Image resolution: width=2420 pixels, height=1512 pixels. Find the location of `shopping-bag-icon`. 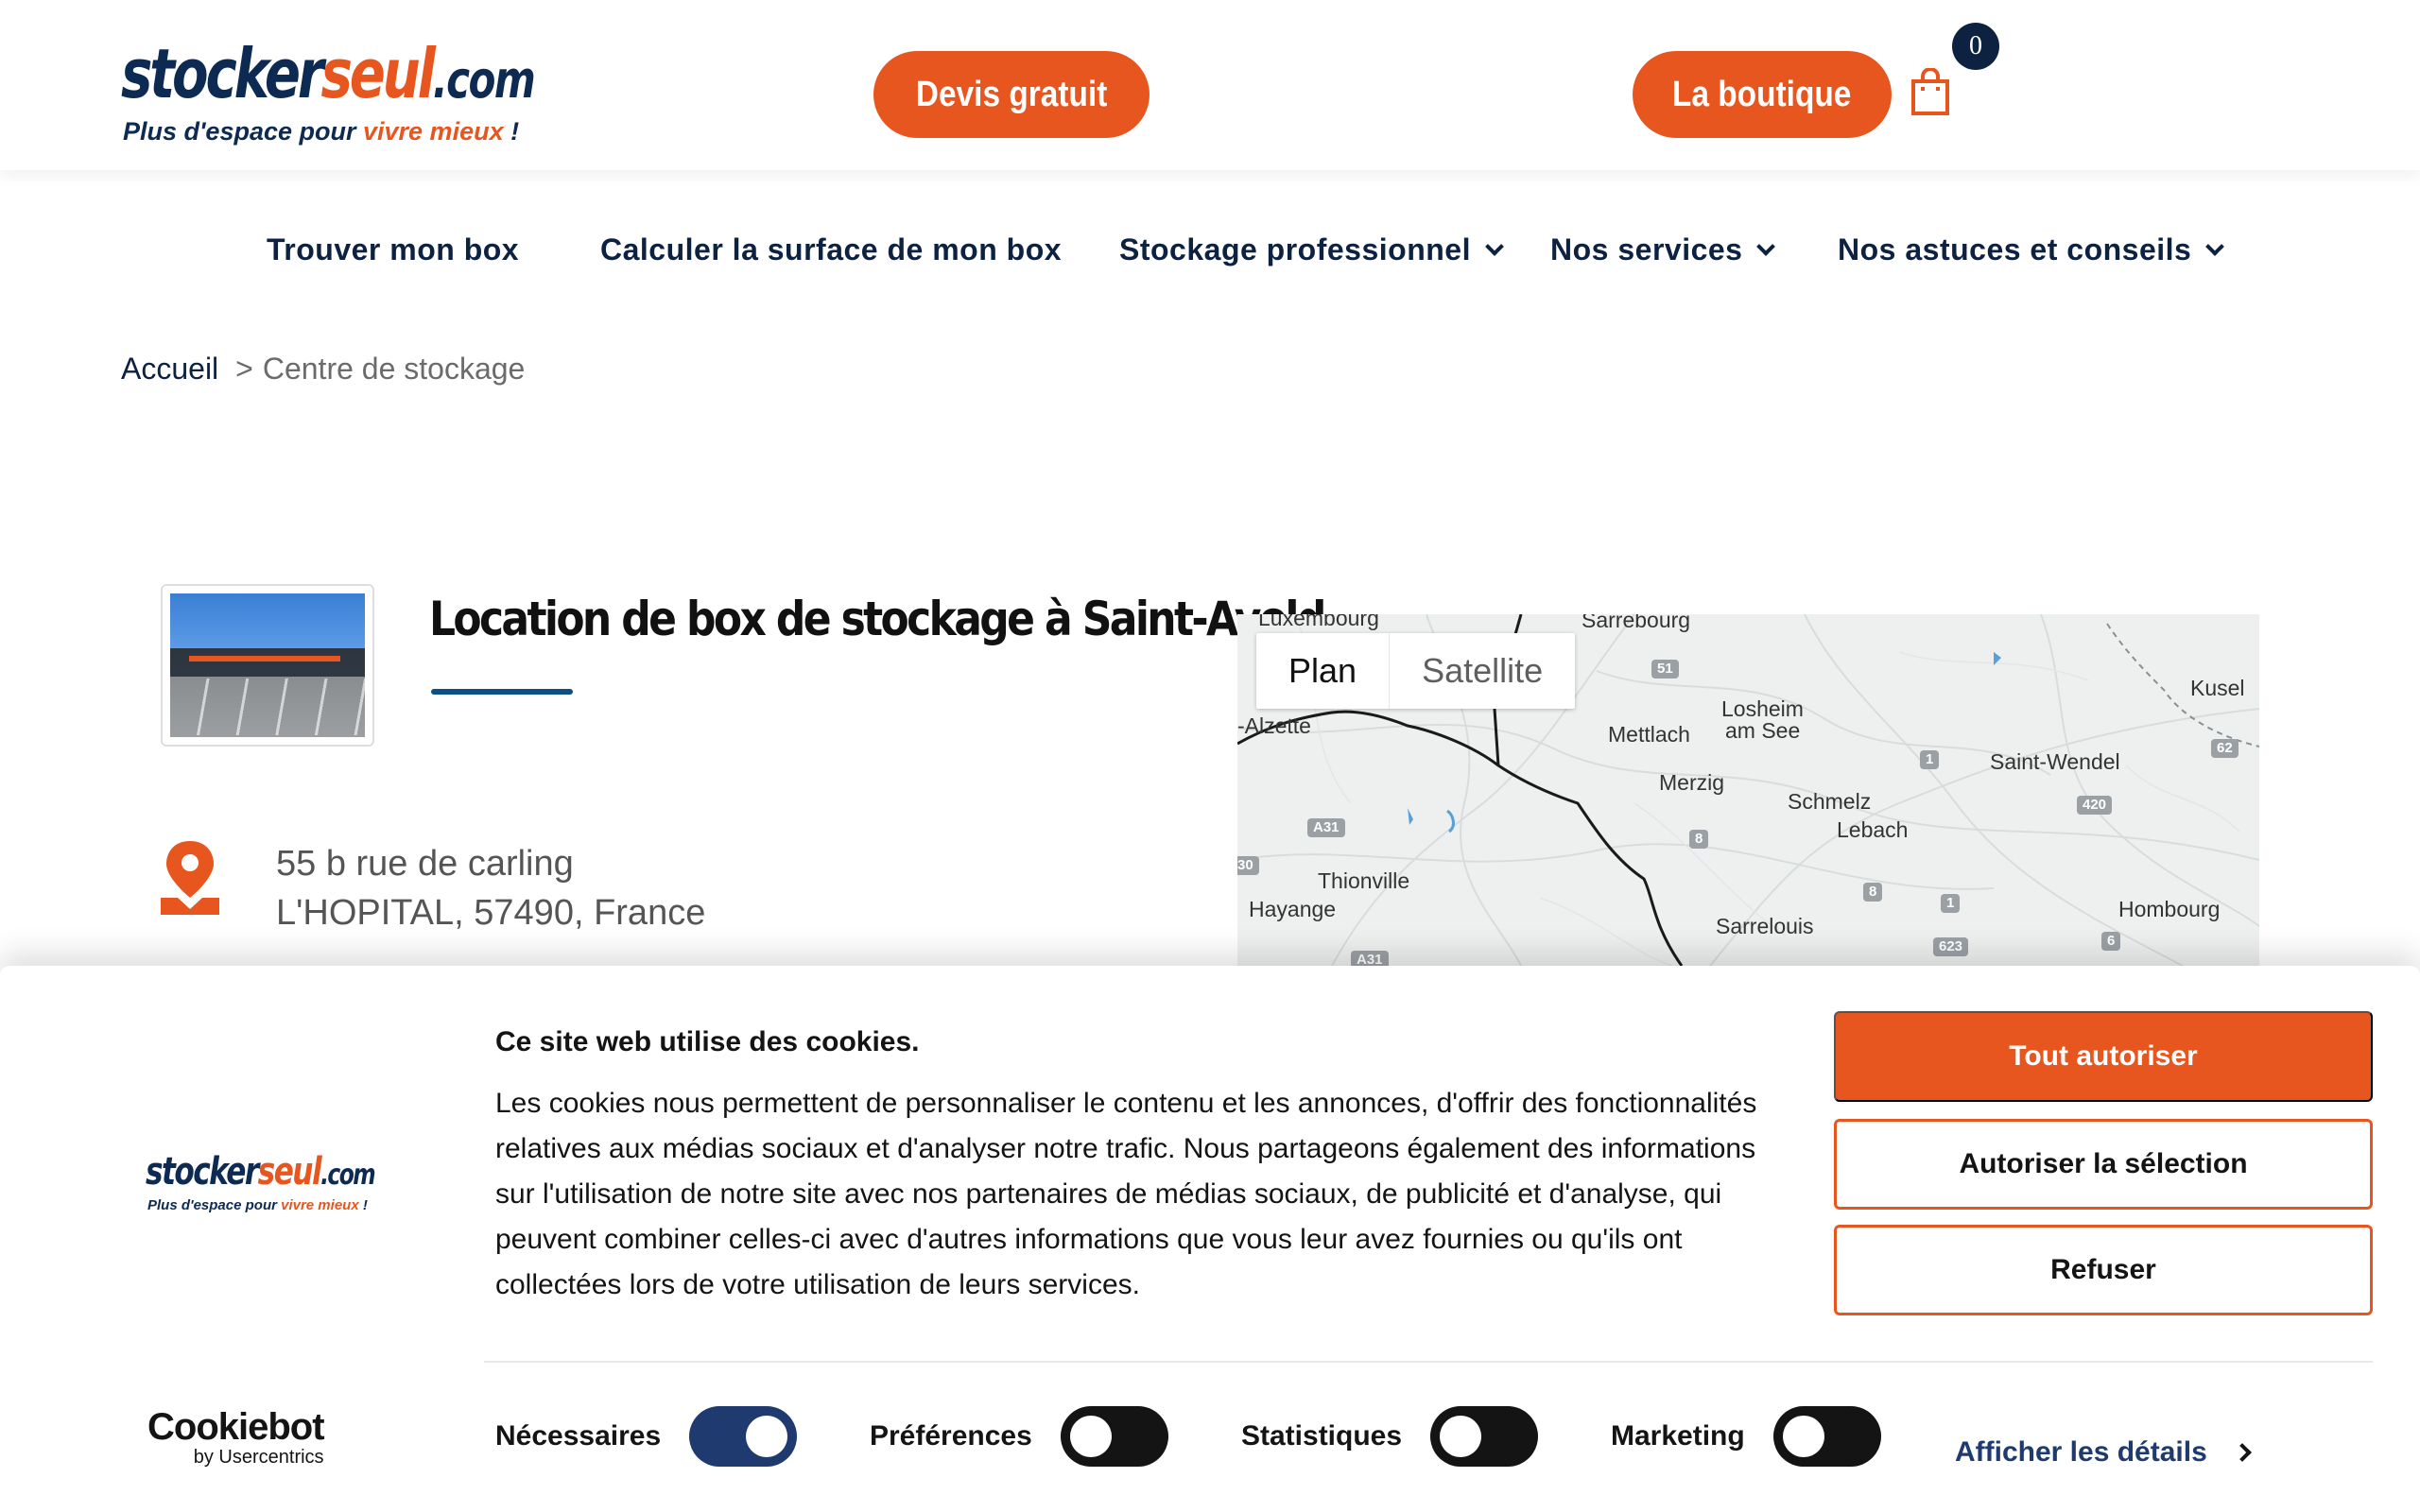

shopping-bag-icon is located at coordinates (1930, 92).